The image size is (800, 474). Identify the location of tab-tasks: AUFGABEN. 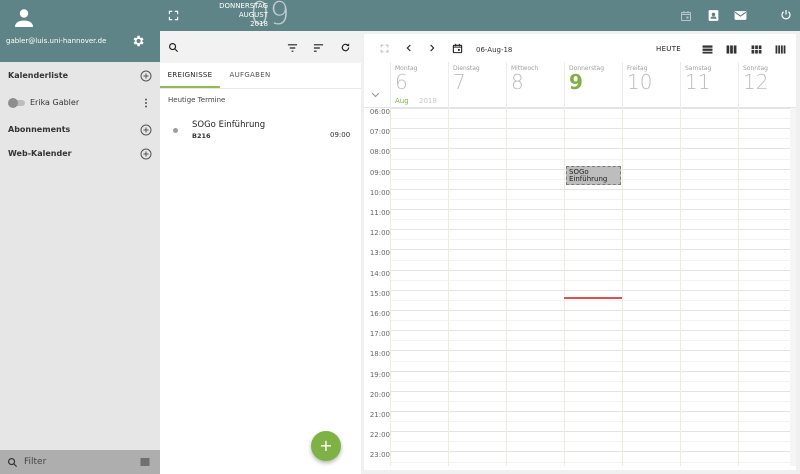
(250, 75).